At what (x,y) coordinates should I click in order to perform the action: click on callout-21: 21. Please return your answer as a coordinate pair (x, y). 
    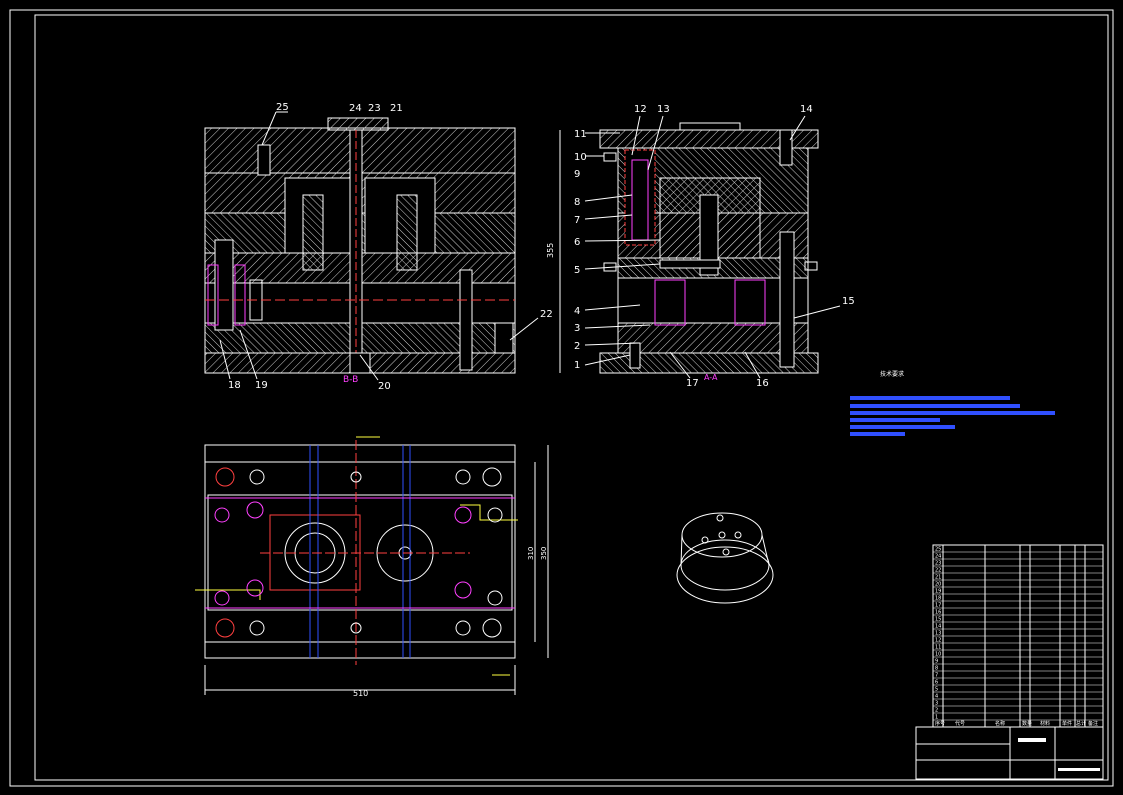
    Looking at the image, I should click on (396, 108).